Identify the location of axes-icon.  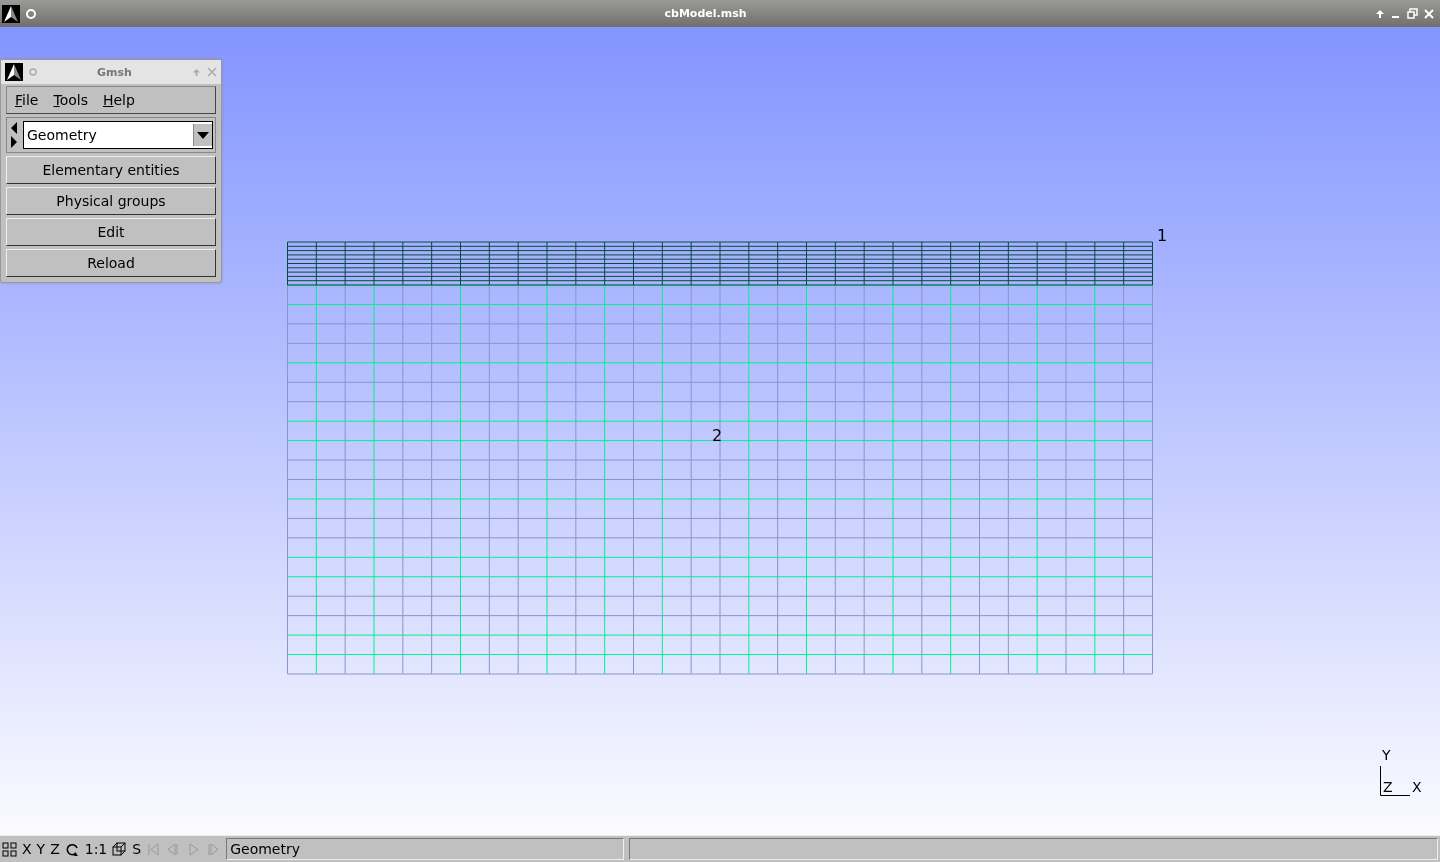
(1395, 781).